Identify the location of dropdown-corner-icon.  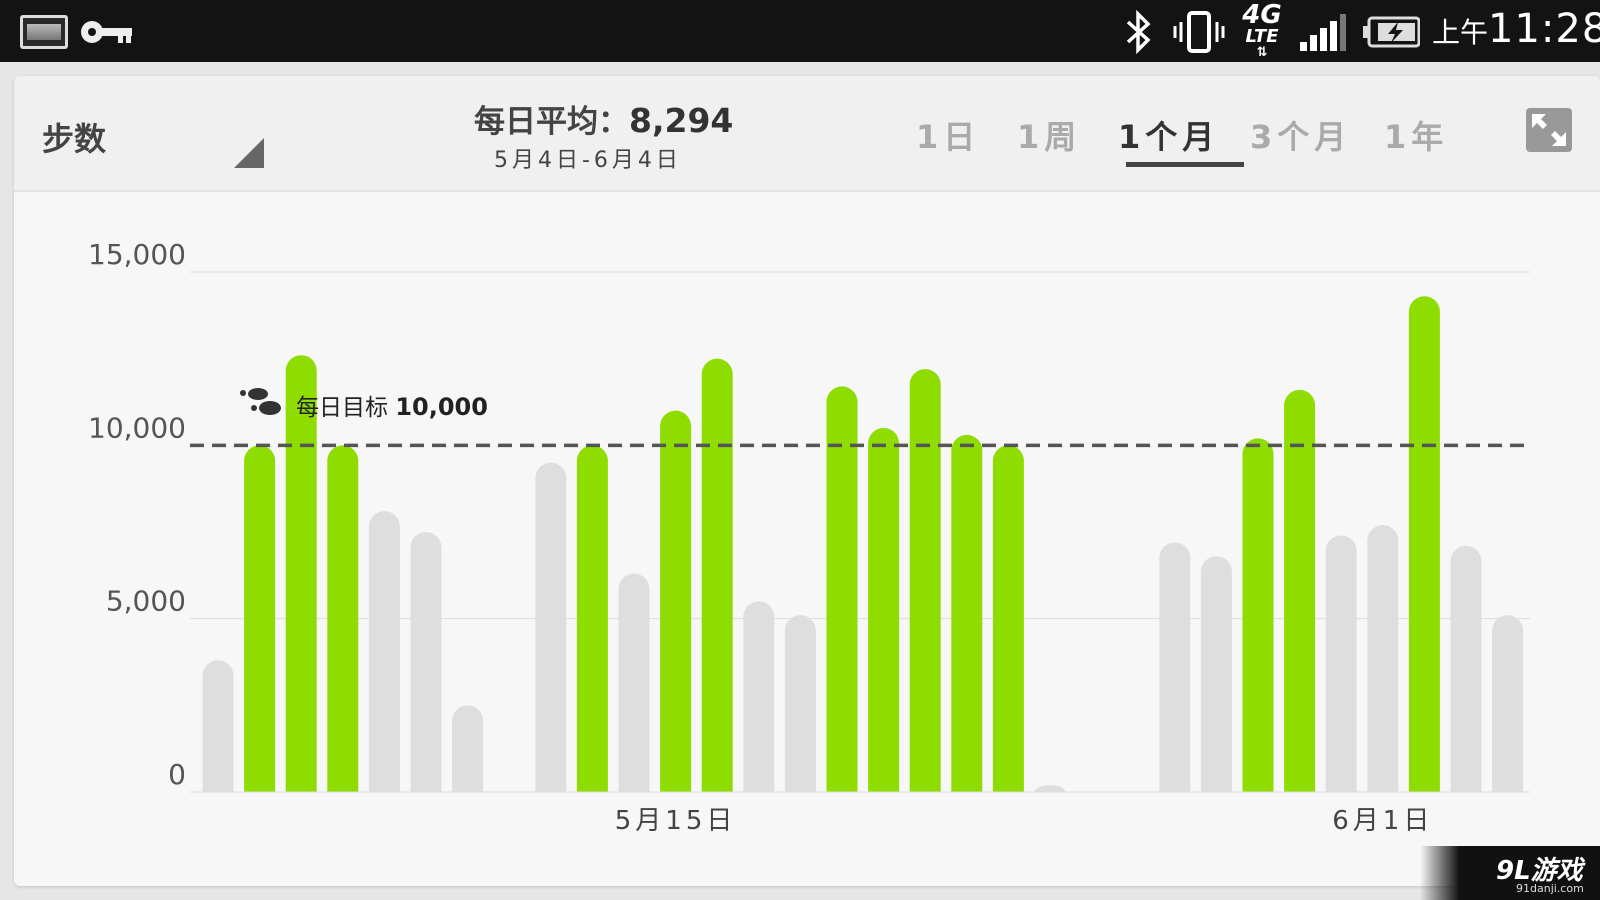
(249, 153).